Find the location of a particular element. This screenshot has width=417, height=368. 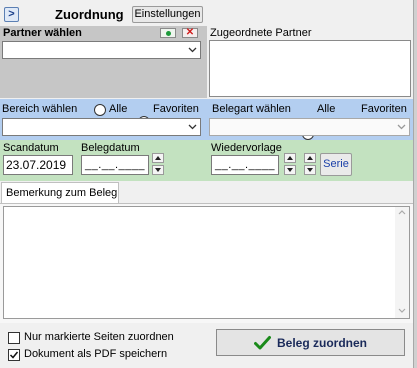

settings-button: Einstellungen is located at coordinates (167, 14).